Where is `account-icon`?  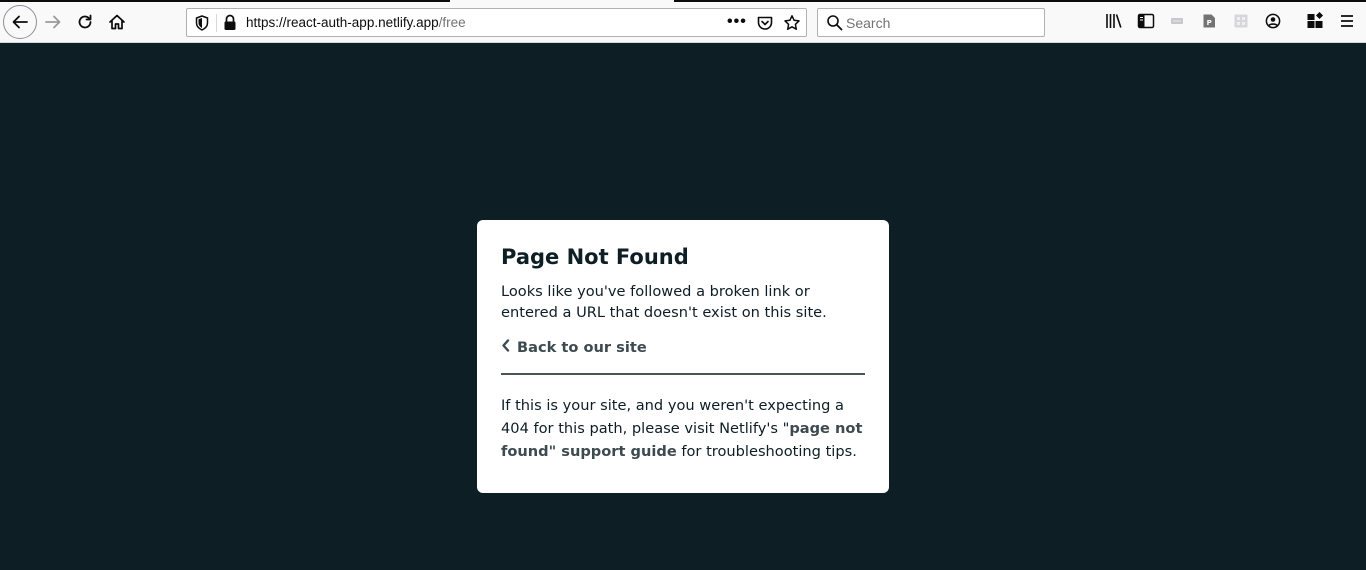 account-icon is located at coordinates (1273, 21).